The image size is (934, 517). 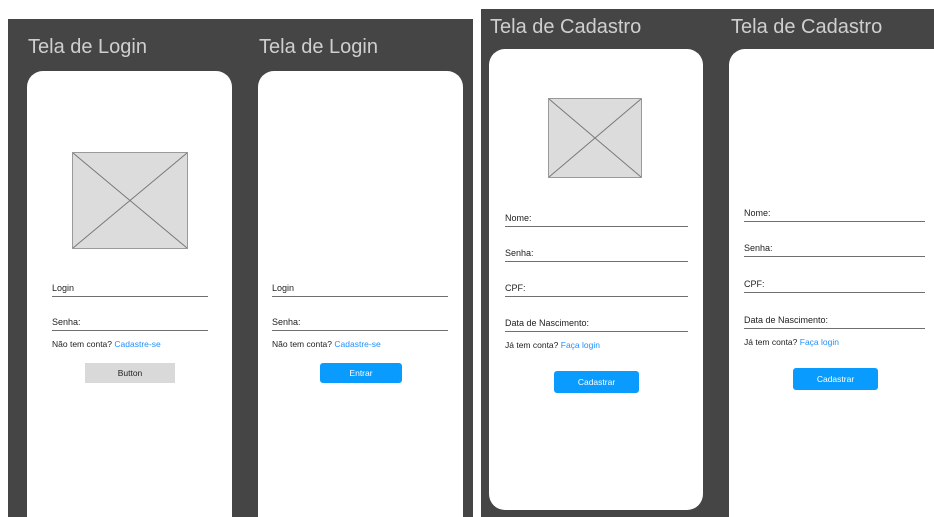 I want to click on login-button: Button, so click(x=130, y=373).